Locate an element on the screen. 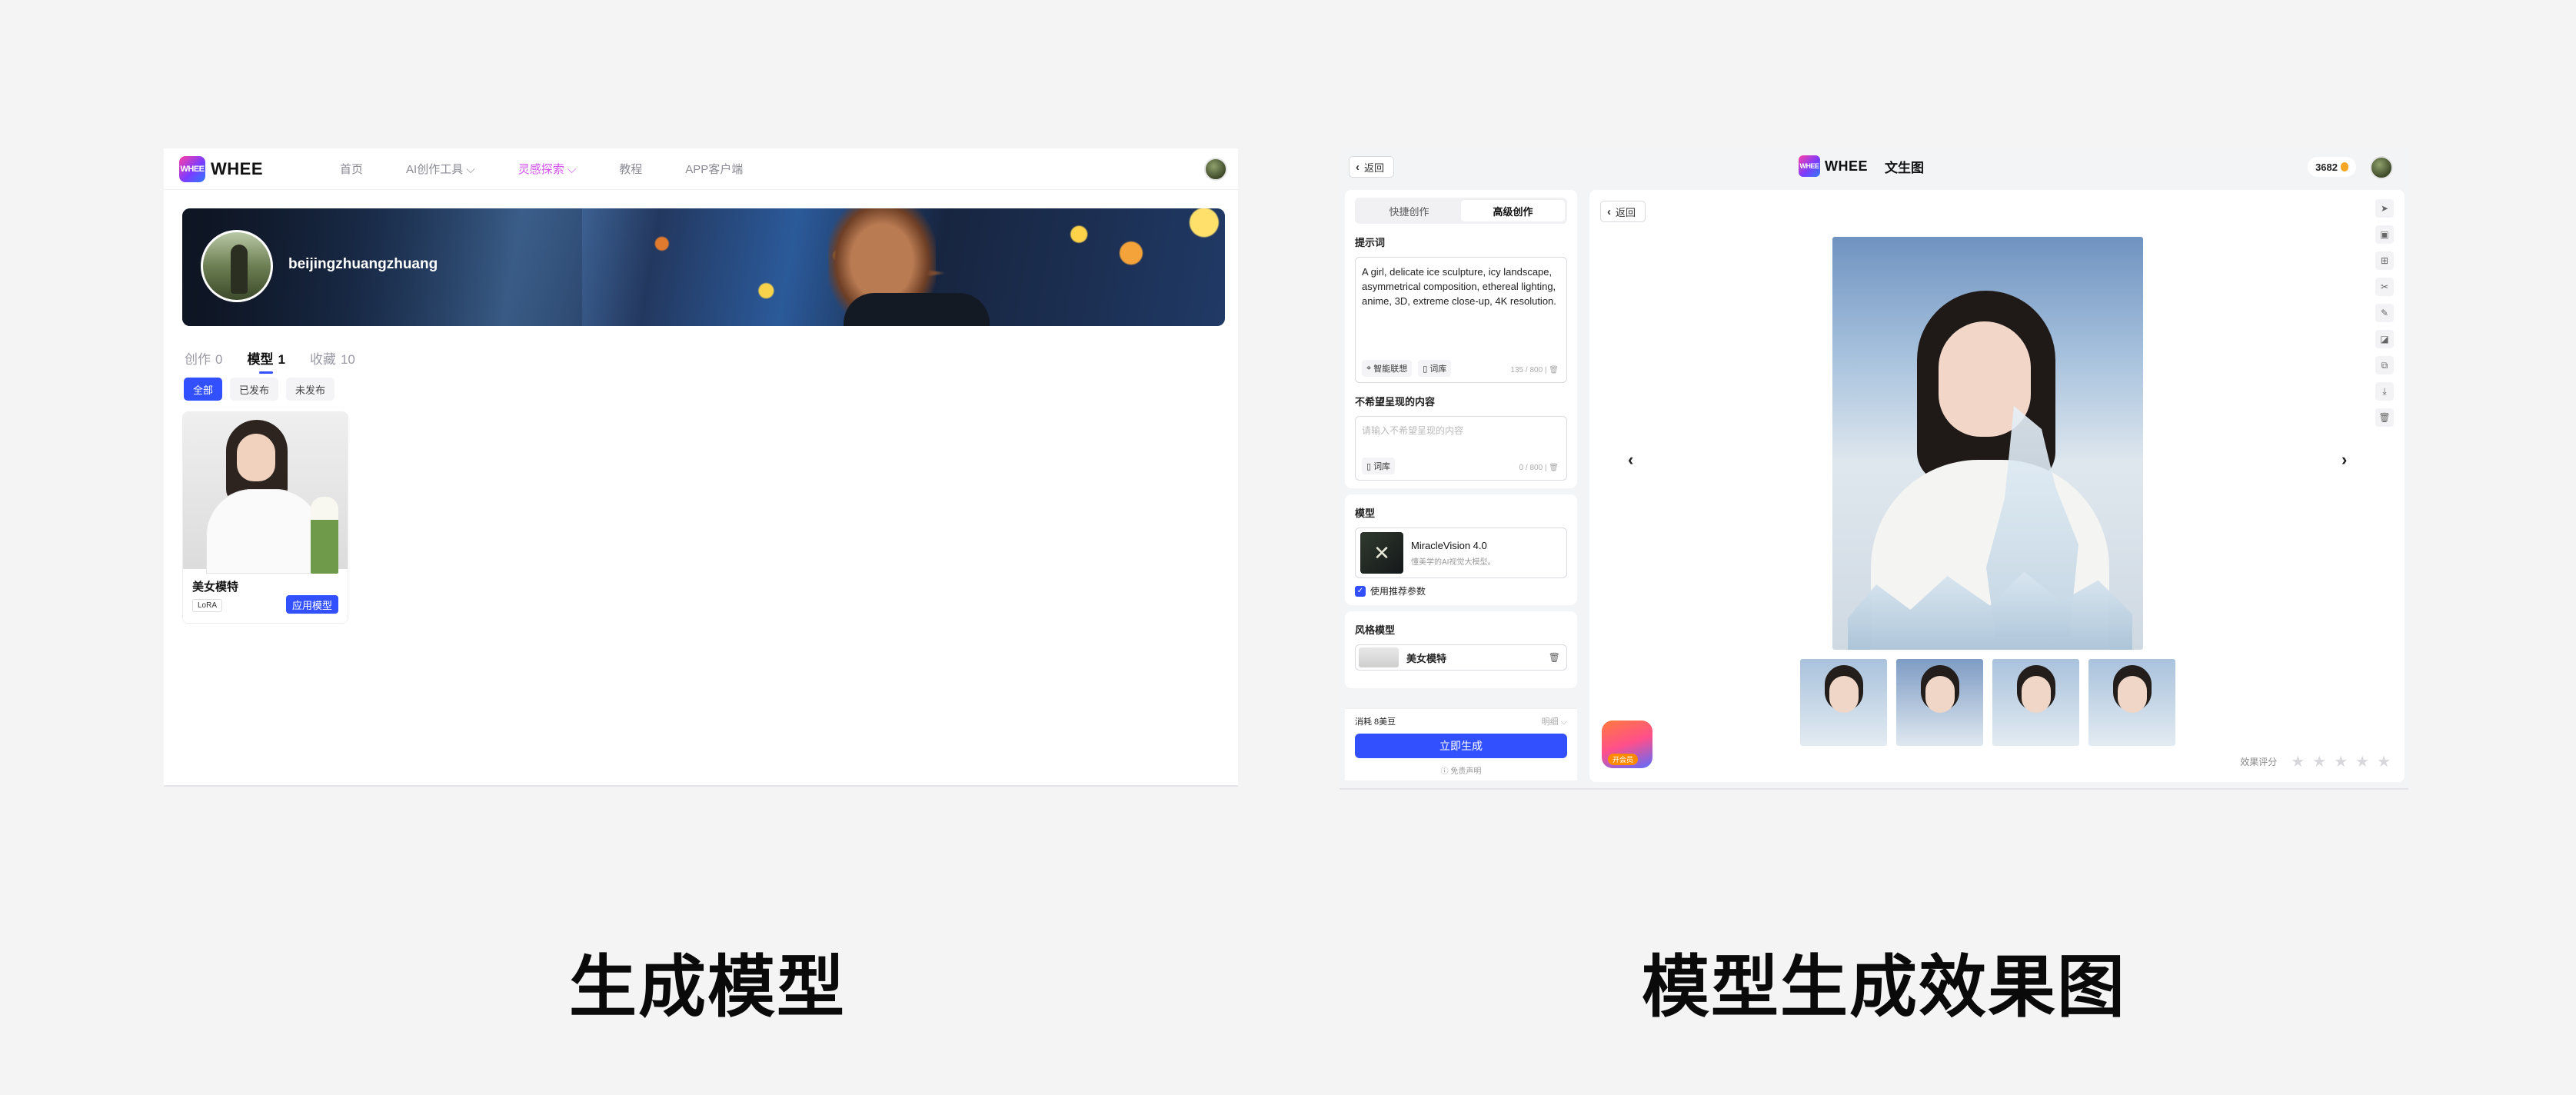  generated-image is located at coordinates (1987, 444).